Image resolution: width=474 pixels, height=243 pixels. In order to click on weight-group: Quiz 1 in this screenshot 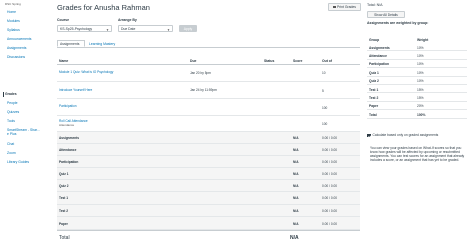, I will do `click(374, 72)`.